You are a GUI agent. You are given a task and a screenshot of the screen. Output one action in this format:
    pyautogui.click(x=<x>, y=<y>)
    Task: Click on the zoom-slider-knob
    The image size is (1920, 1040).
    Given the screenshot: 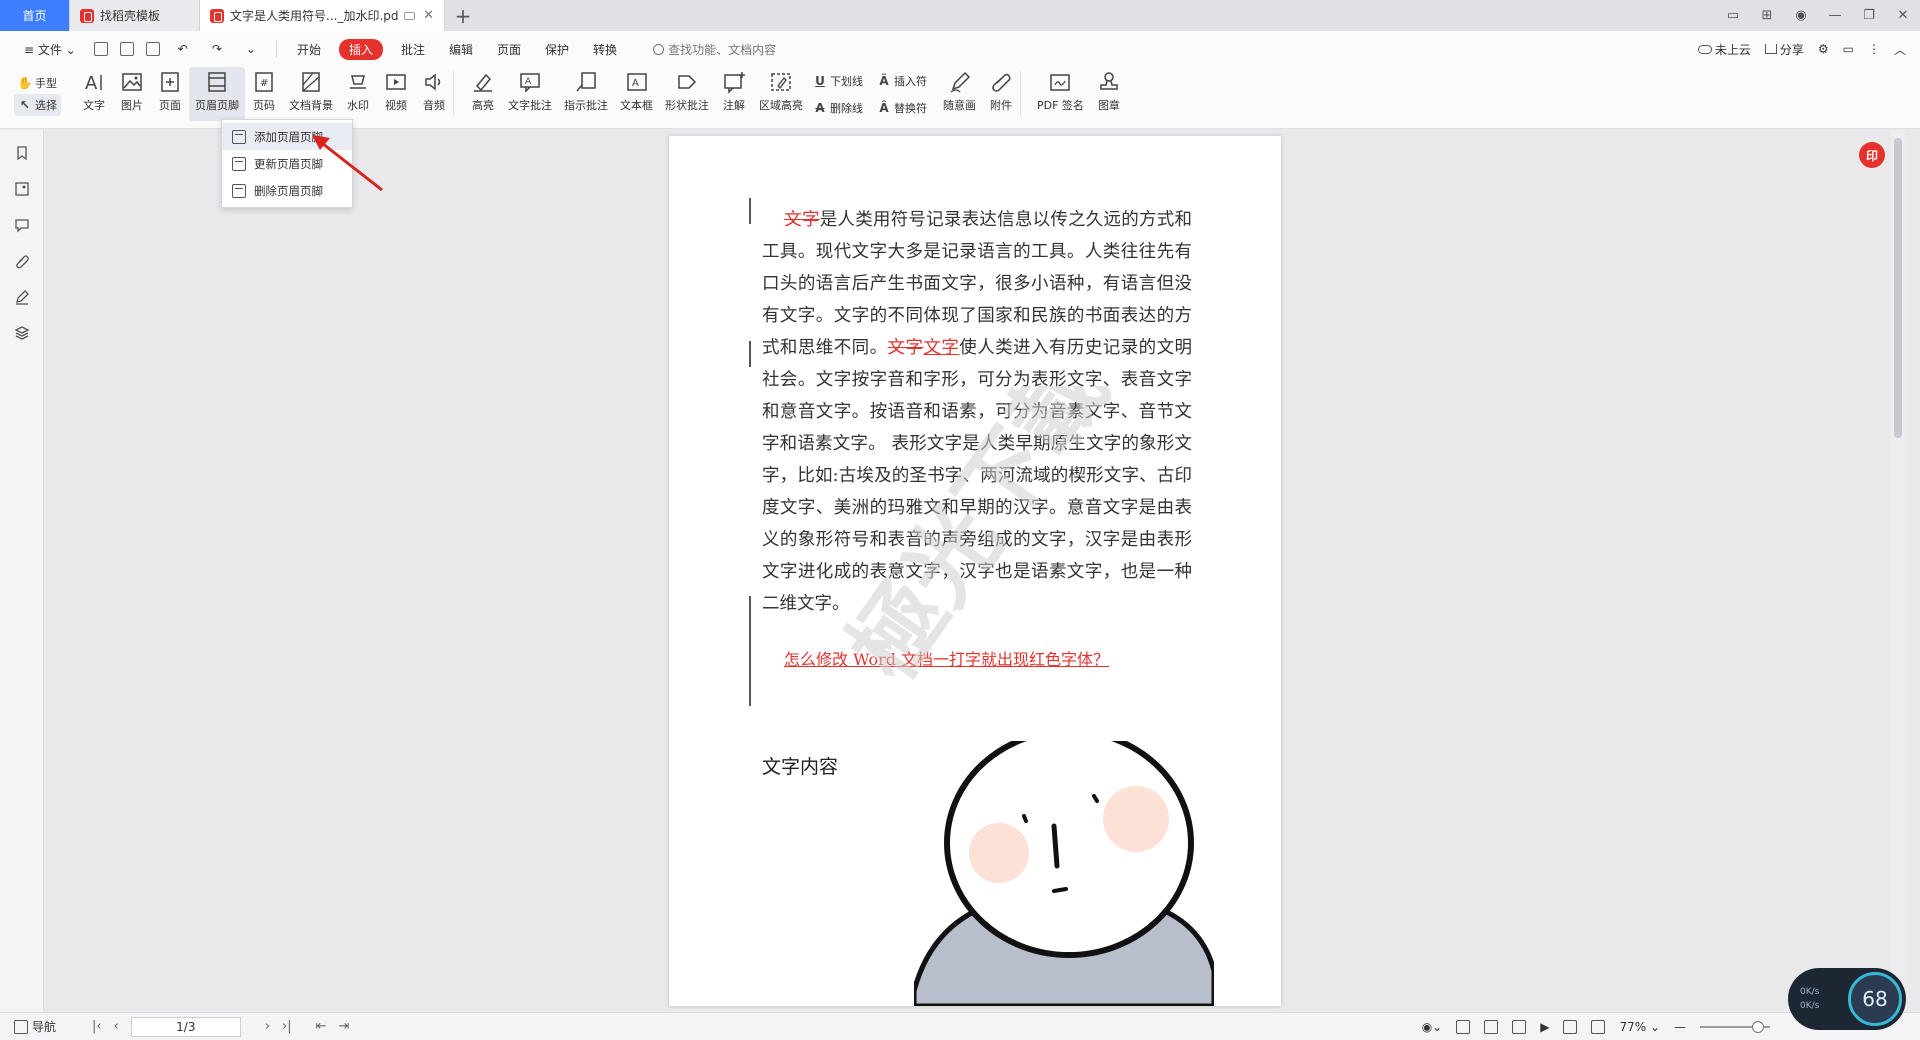 What is the action you would take?
    pyautogui.click(x=1758, y=1027)
    